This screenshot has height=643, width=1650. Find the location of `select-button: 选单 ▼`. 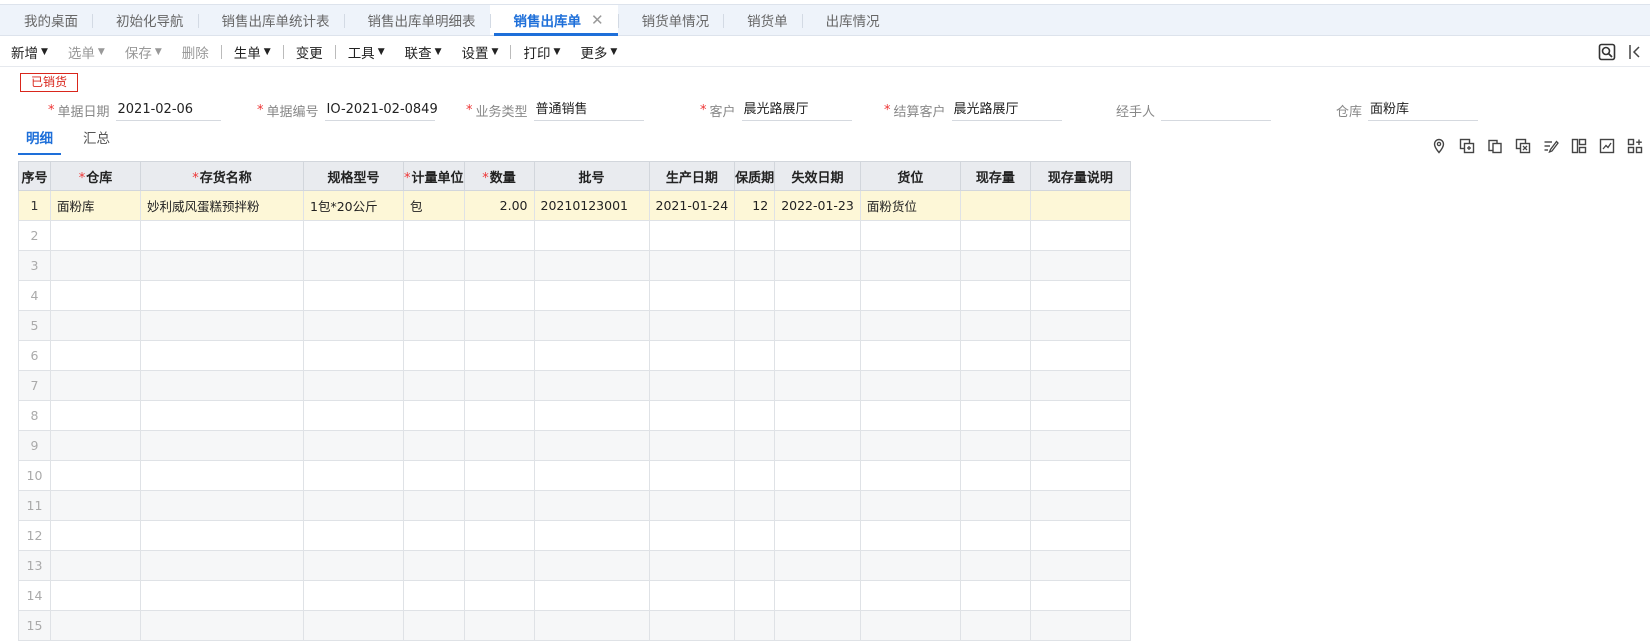

select-button: 选单 ▼ is located at coordinates (86, 52).